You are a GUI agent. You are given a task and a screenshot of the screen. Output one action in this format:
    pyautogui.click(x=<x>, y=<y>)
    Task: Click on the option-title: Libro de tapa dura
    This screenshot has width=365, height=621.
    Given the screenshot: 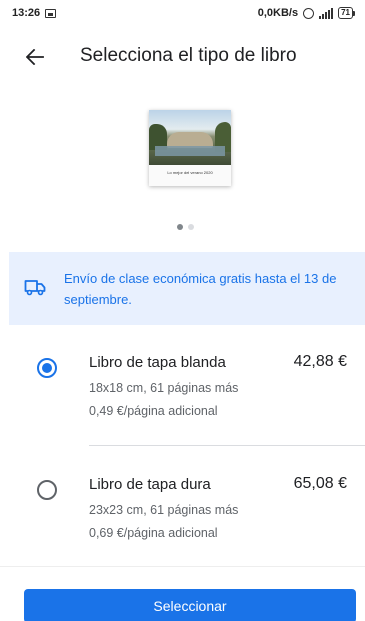 What is the action you would take?
    pyautogui.click(x=150, y=484)
    